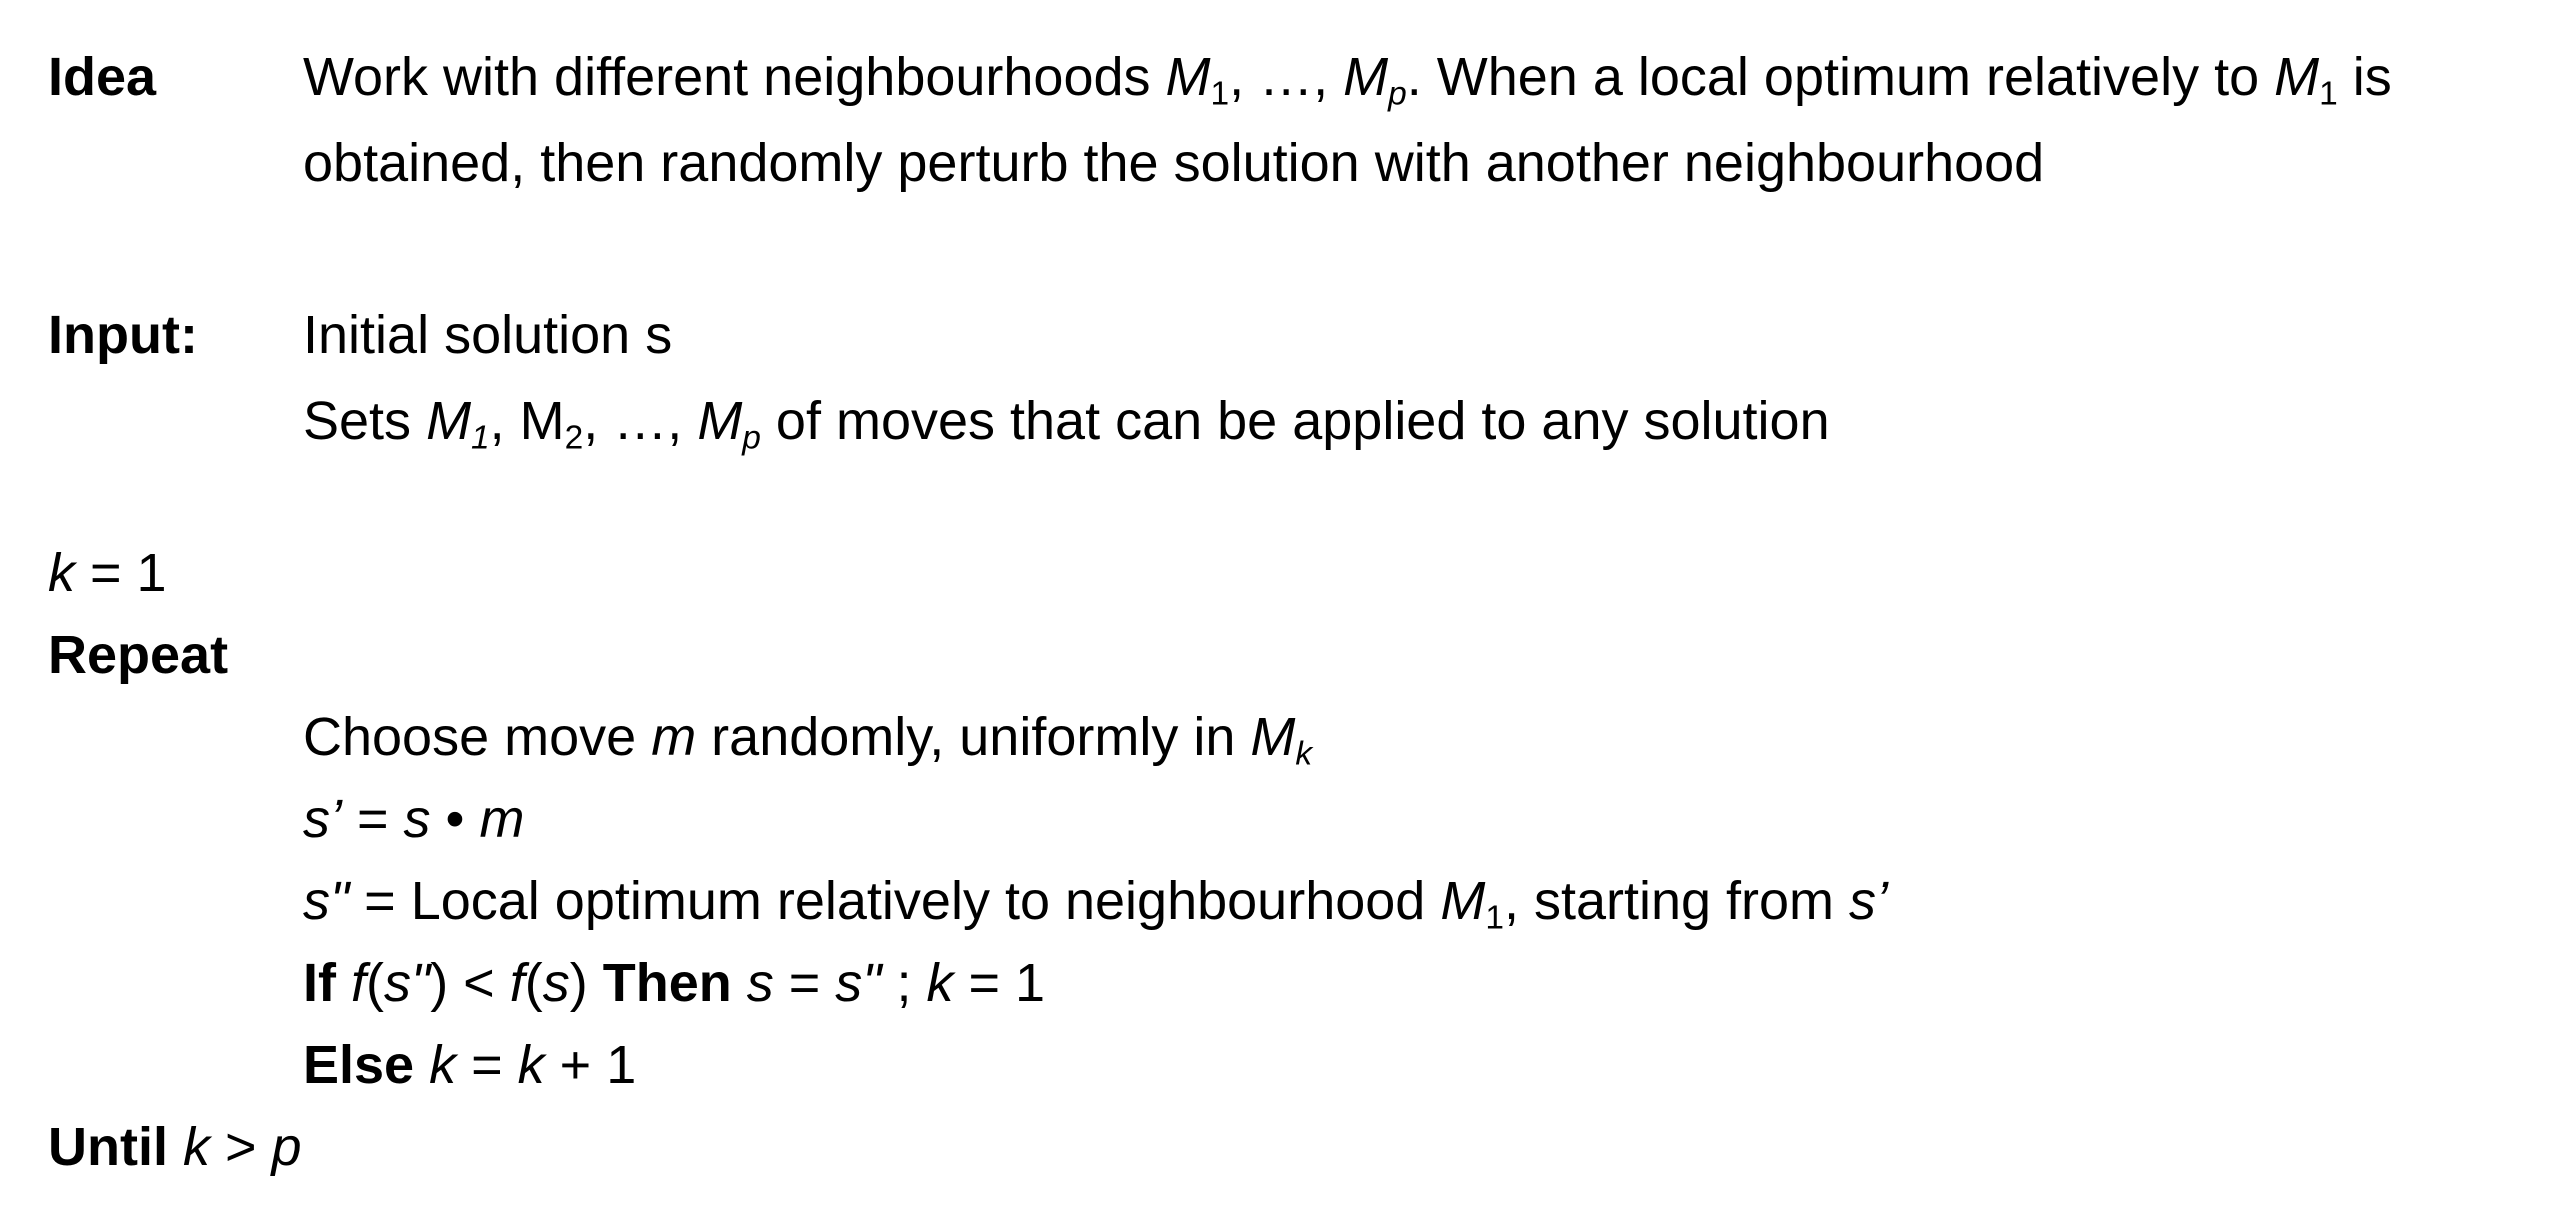  I want to click on idea-text-2: , …,, so click(1286, 77).